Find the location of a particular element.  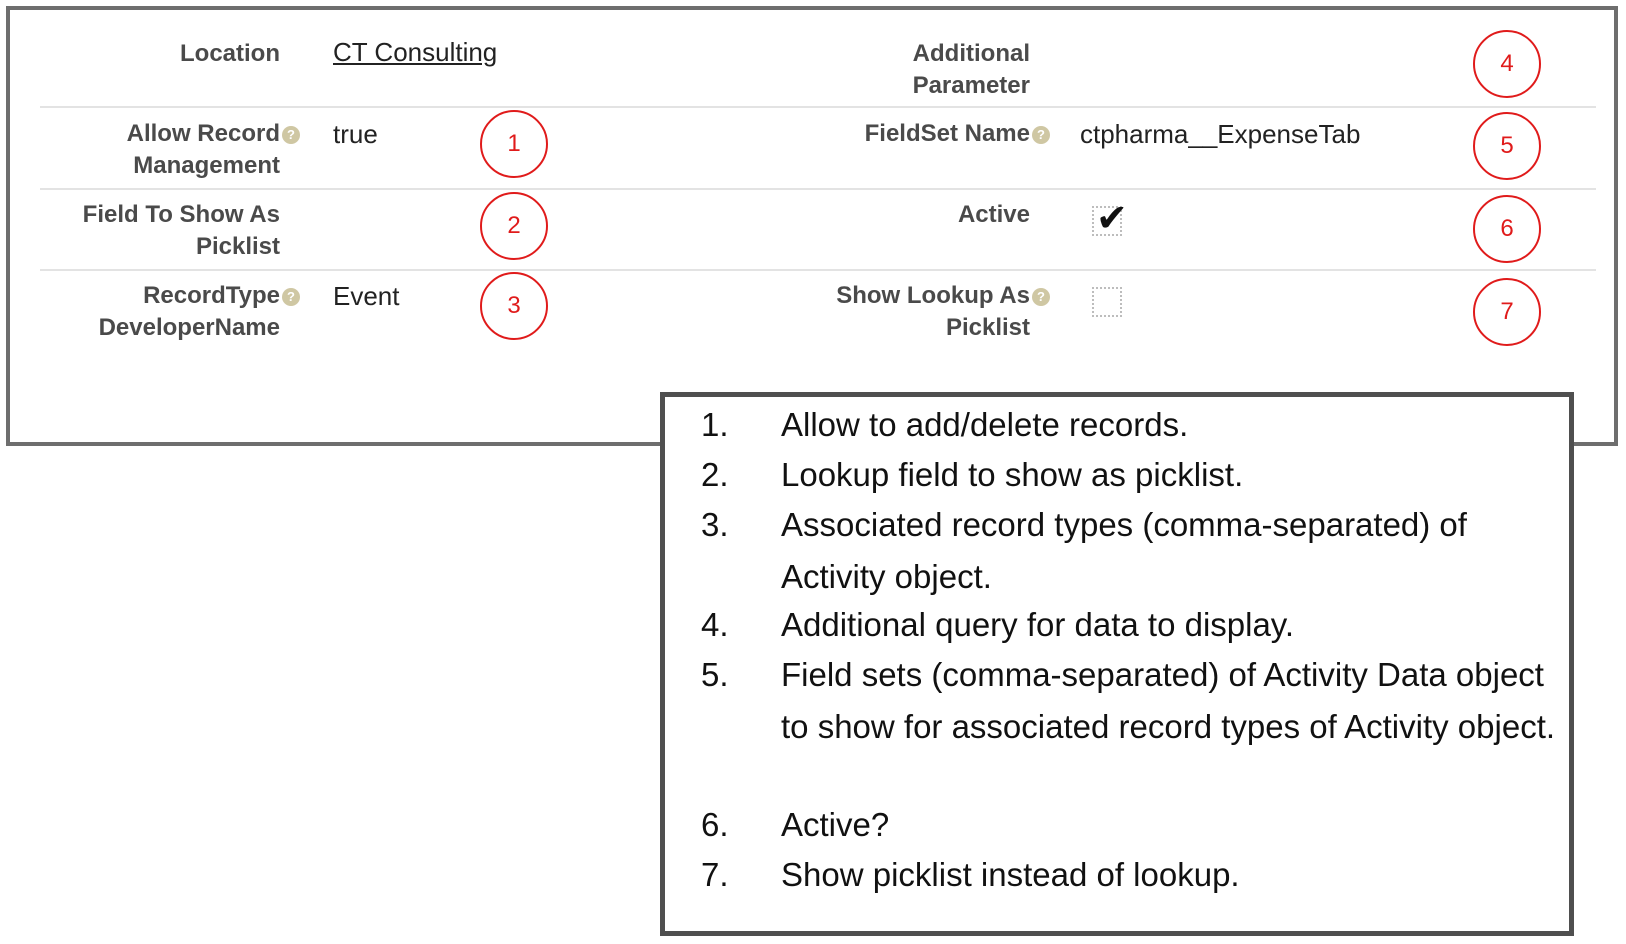

allow-record-label: Allow Record? Management is located at coordinates (175, 150).